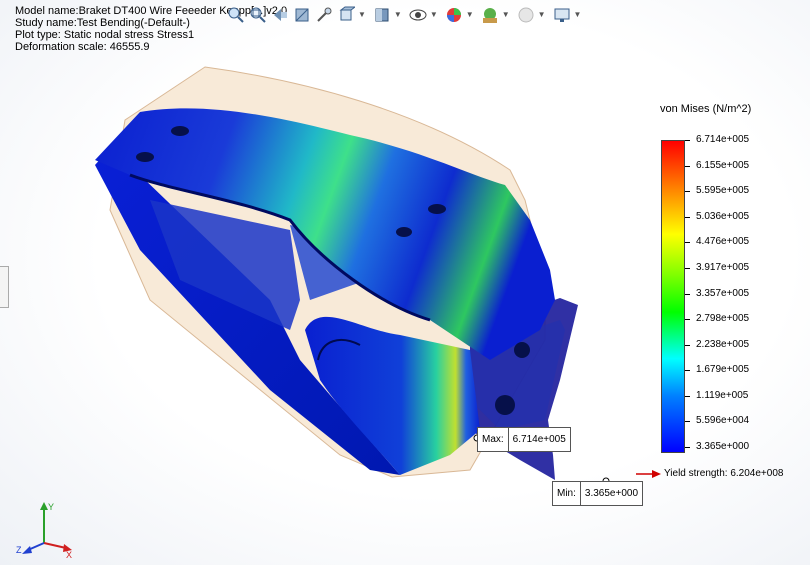  What do you see at coordinates (673, 296) in the screenshot?
I see `stress-colorbar` at bounding box center [673, 296].